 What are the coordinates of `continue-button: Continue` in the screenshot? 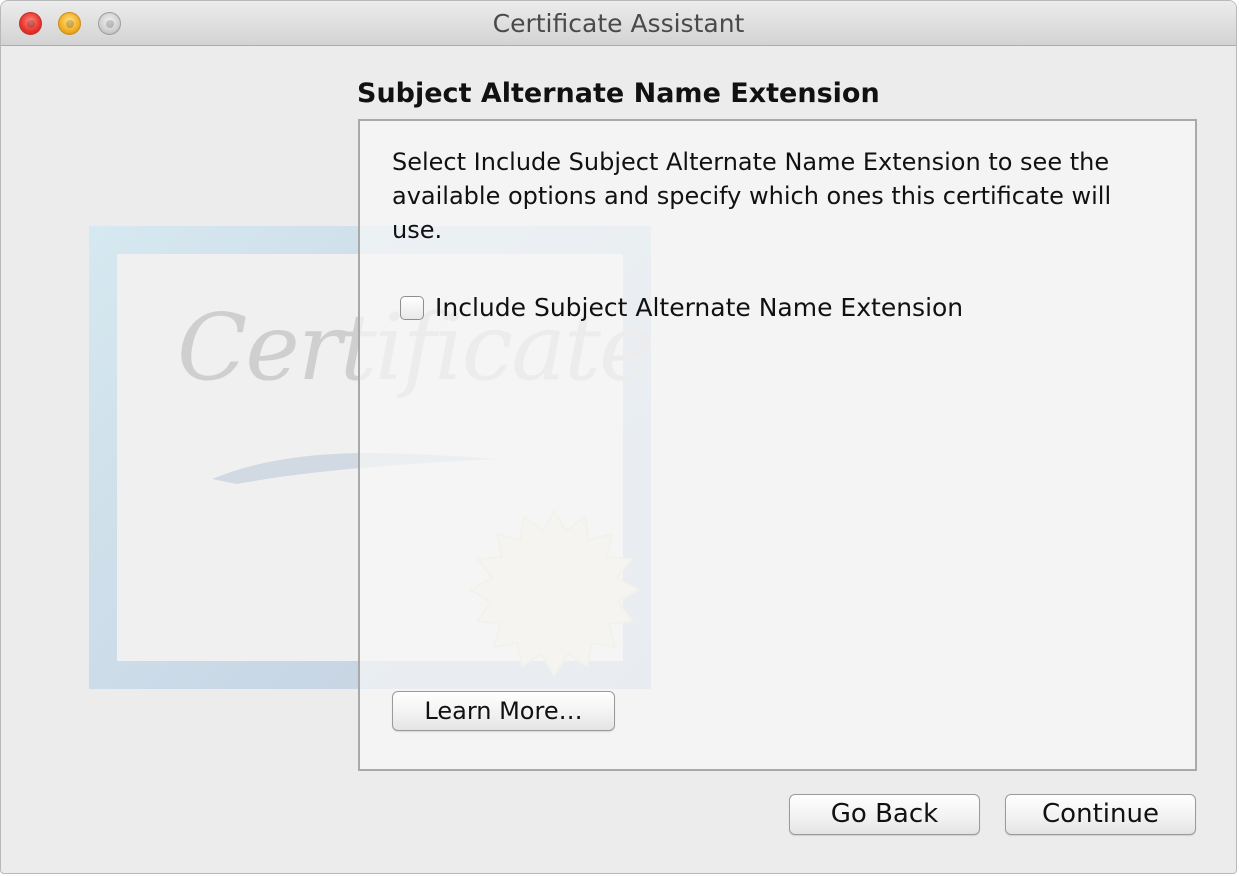 It's located at (1100, 814).